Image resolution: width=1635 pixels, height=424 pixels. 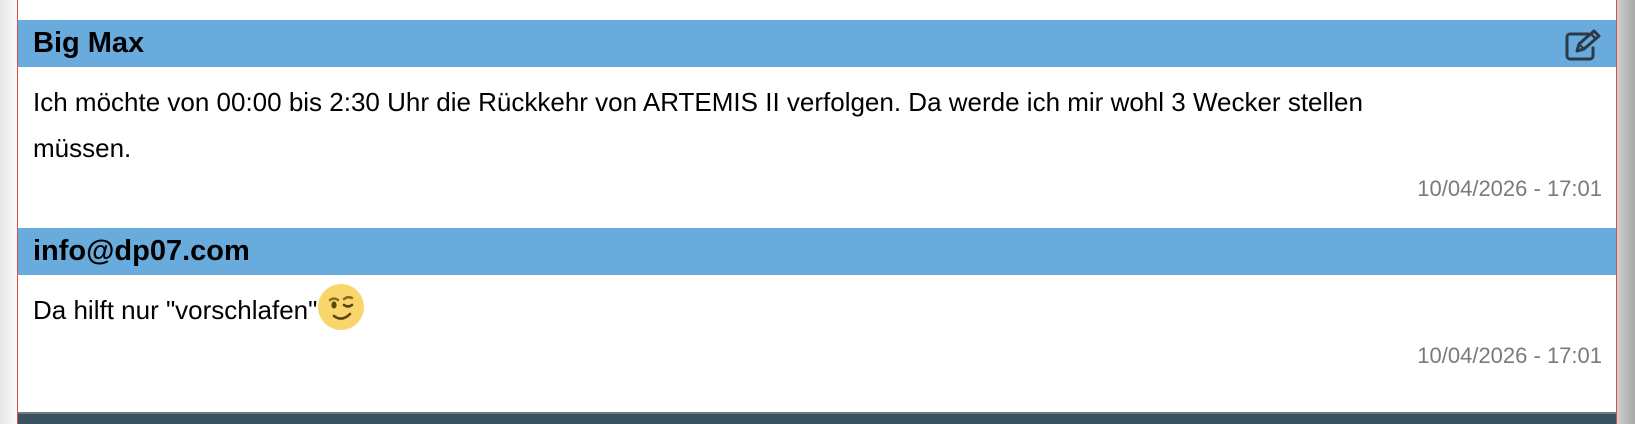 What do you see at coordinates (748, 308) in the screenshot?
I see `comment-text: Da hilft nur "vorschlafen"` at bounding box center [748, 308].